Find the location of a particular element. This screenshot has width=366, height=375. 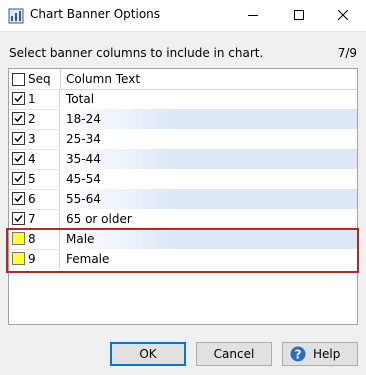

seq-number: 5 is located at coordinates (32, 179).